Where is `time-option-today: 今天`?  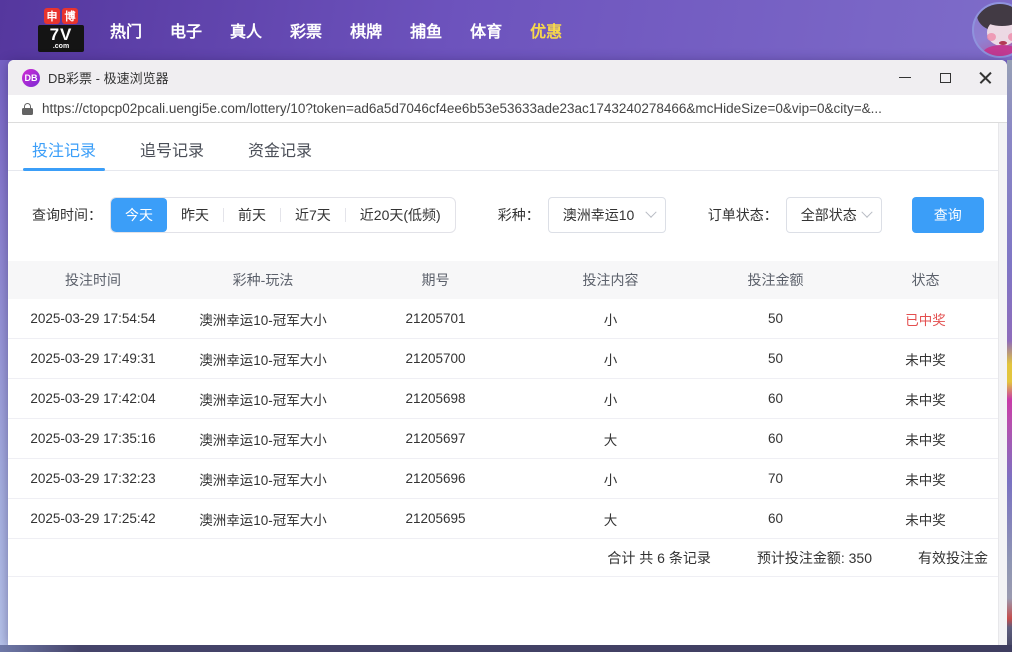
time-option-today: 今天 is located at coordinates (139, 215).